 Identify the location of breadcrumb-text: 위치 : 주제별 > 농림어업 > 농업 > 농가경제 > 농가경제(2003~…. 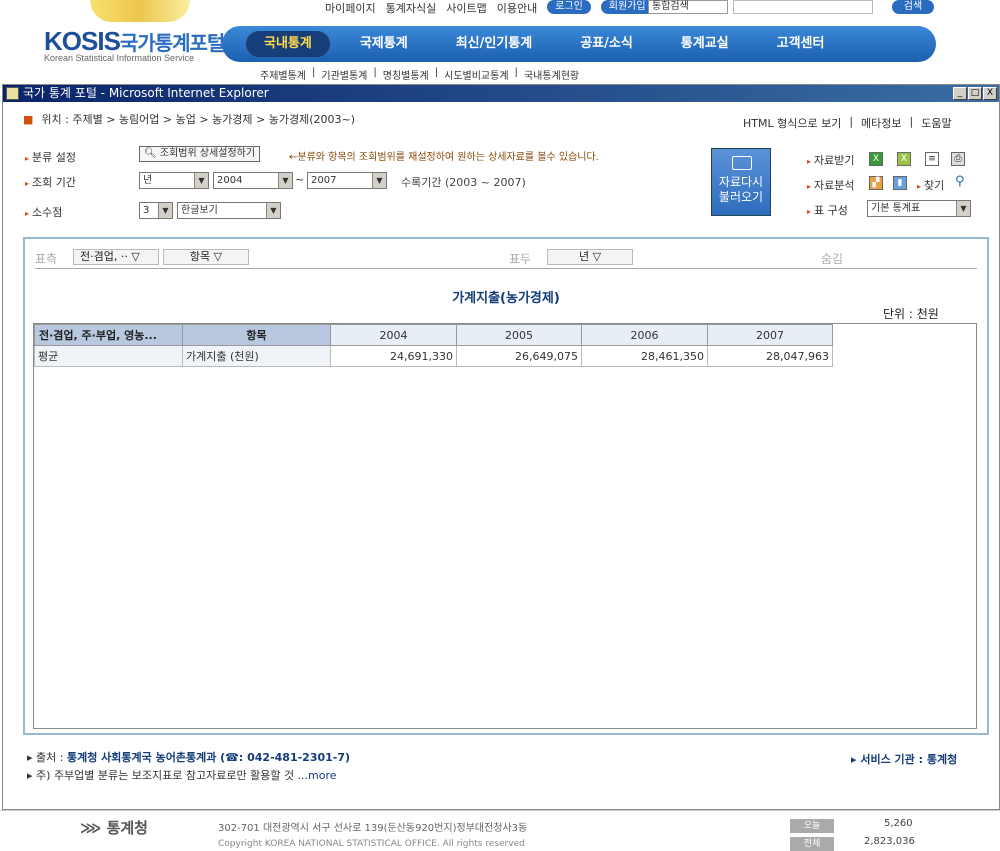
(198, 119).